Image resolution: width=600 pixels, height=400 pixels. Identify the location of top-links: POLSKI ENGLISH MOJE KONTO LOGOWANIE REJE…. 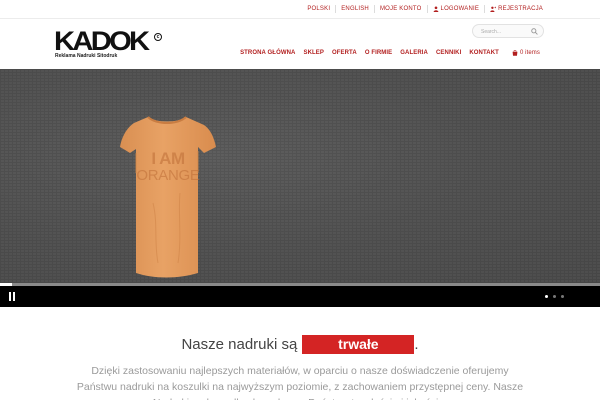
(425, 9).